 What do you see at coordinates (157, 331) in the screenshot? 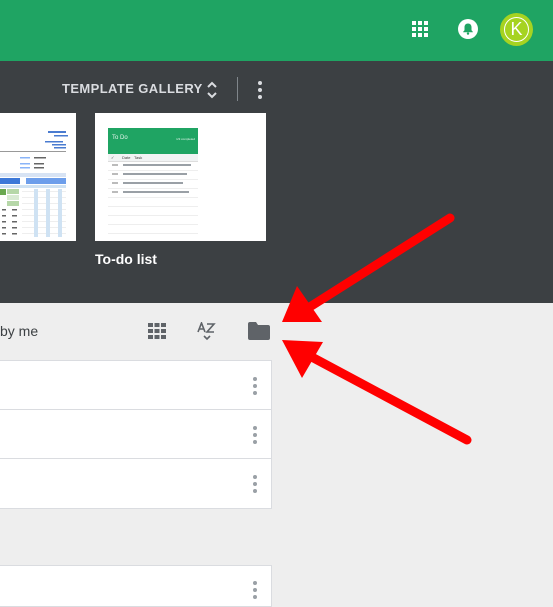
I see `grid-view-icon` at bounding box center [157, 331].